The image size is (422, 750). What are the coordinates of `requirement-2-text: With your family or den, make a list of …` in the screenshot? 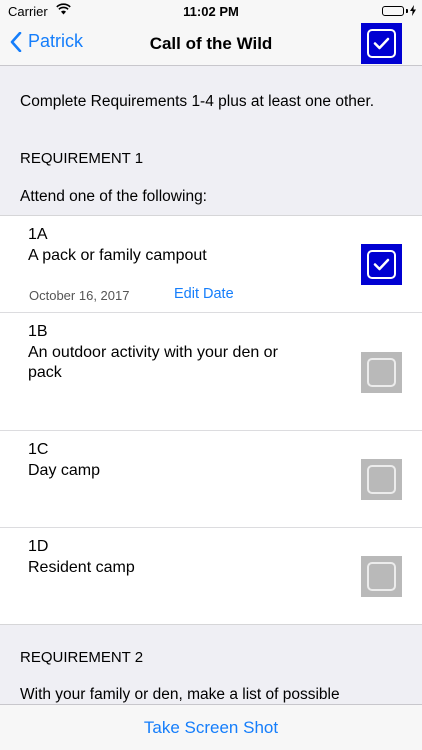 It's located at (180, 694).